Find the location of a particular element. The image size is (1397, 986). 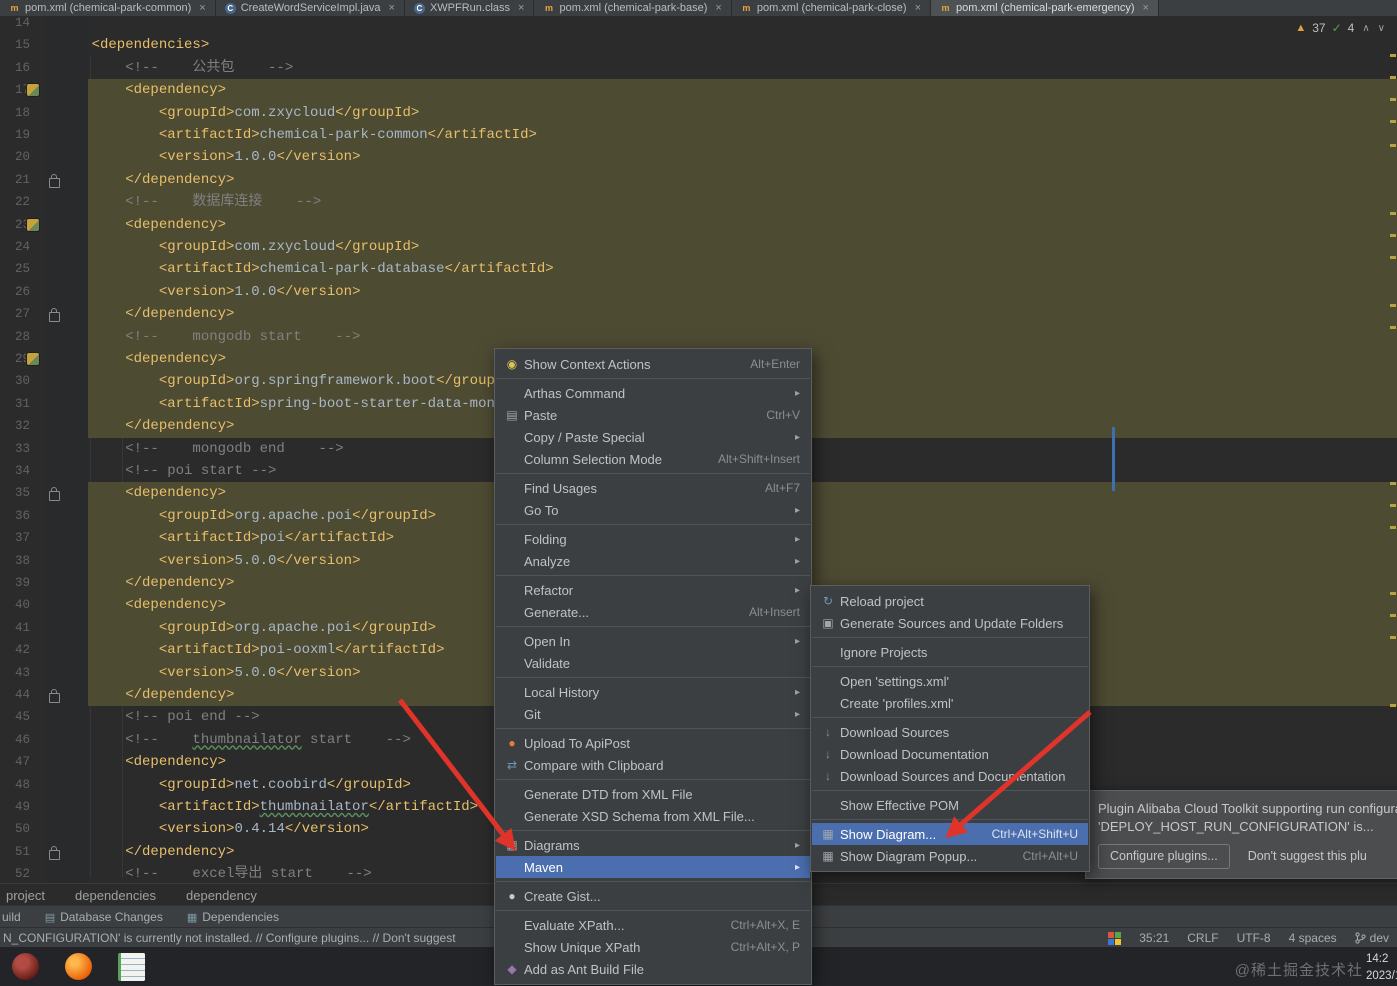

code-line: 26 <version>1.0.0</version> is located at coordinates (698, 292).